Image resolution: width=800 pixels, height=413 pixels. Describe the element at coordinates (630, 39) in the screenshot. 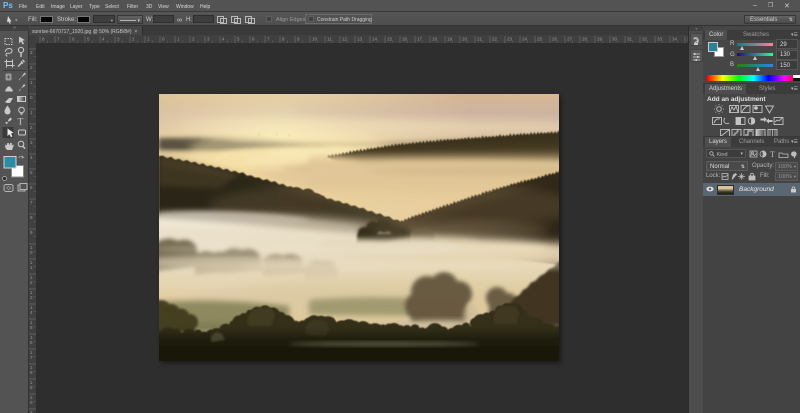

I see `svg-text: 31` at that location.